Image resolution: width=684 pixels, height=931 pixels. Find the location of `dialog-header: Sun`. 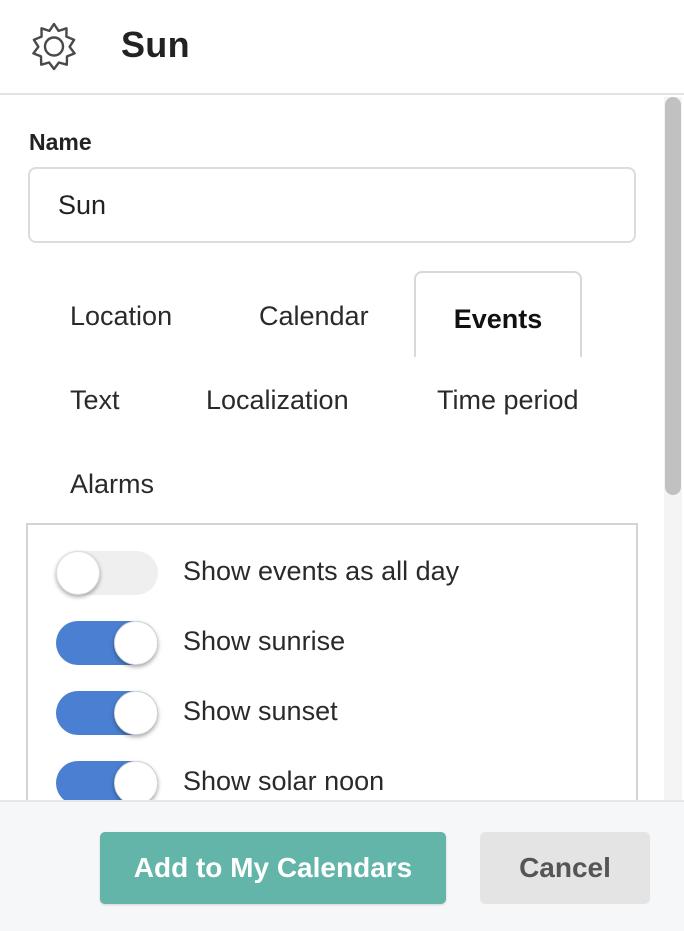

dialog-header: Sun is located at coordinates (342, 47).